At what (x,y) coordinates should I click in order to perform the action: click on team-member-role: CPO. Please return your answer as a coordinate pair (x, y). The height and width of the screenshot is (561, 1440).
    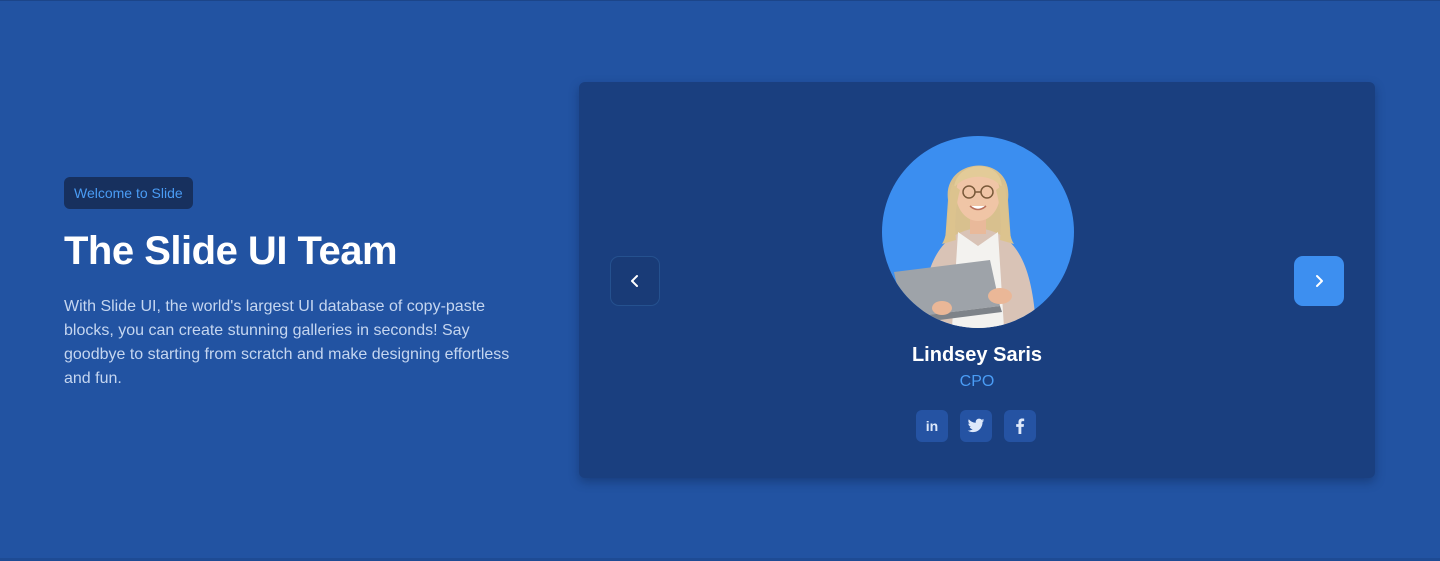
    Looking at the image, I should click on (977, 381).